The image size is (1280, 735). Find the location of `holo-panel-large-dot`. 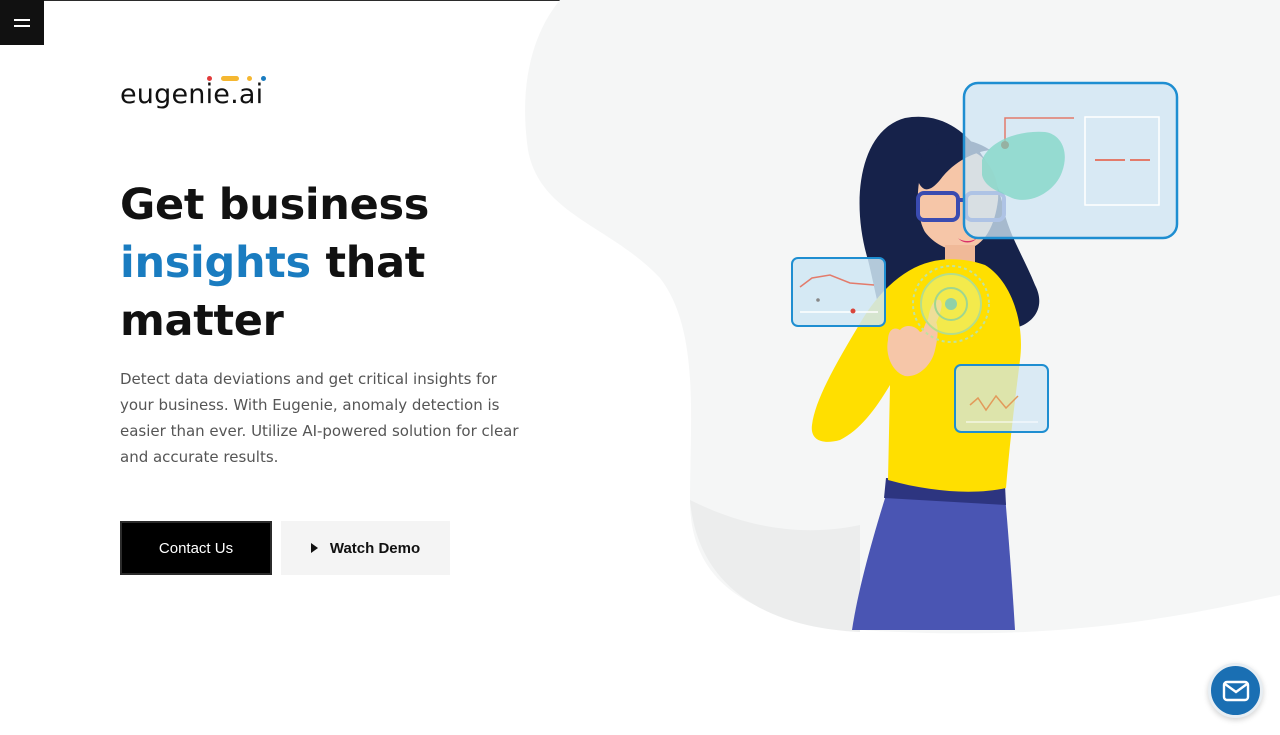

holo-panel-large-dot is located at coordinates (1005, 145).